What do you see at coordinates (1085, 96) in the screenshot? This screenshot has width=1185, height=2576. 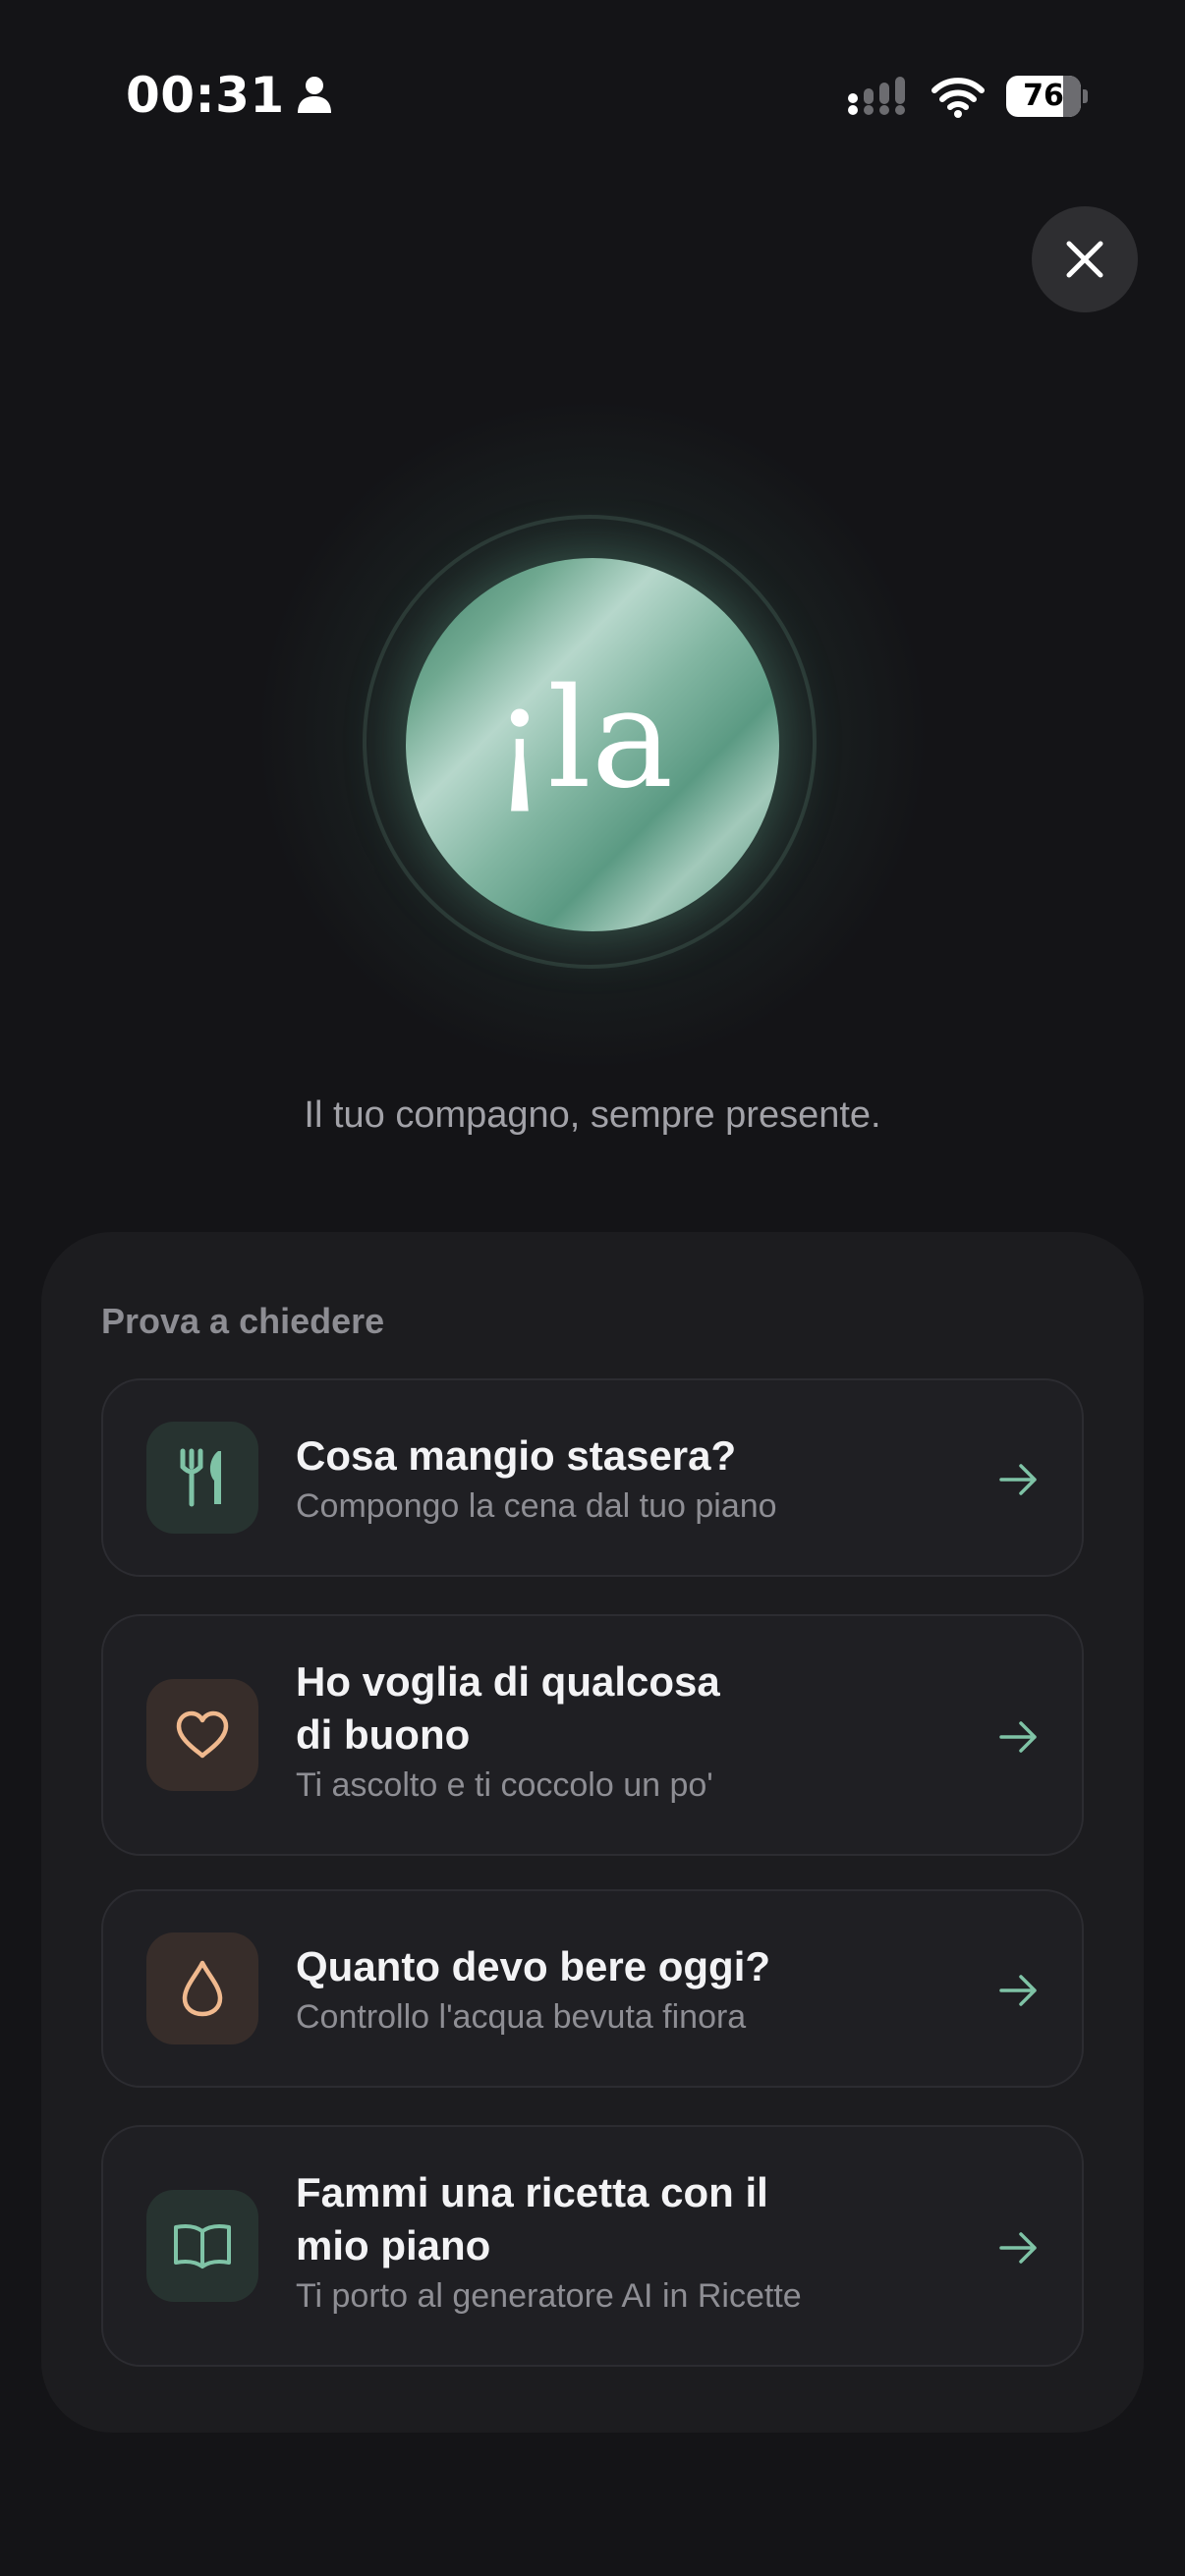 I see `battery-tip` at bounding box center [1085, 96].